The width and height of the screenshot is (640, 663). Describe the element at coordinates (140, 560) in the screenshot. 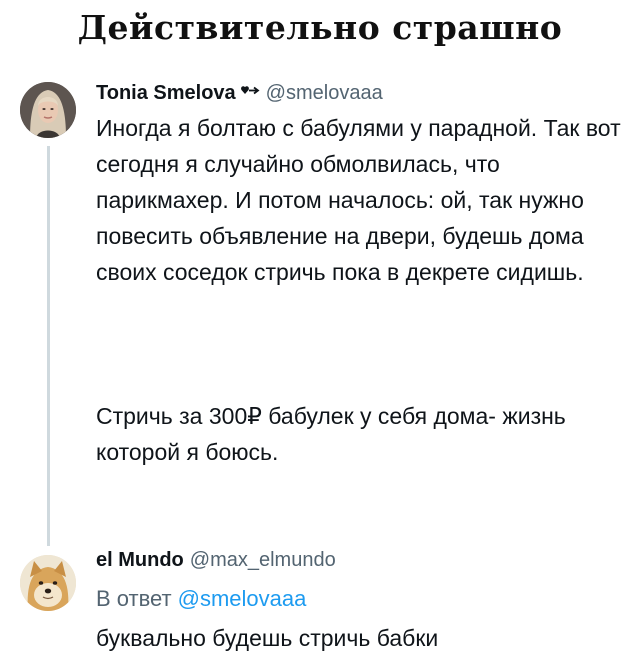

I see `author-display-name: el Mundo` at that location.